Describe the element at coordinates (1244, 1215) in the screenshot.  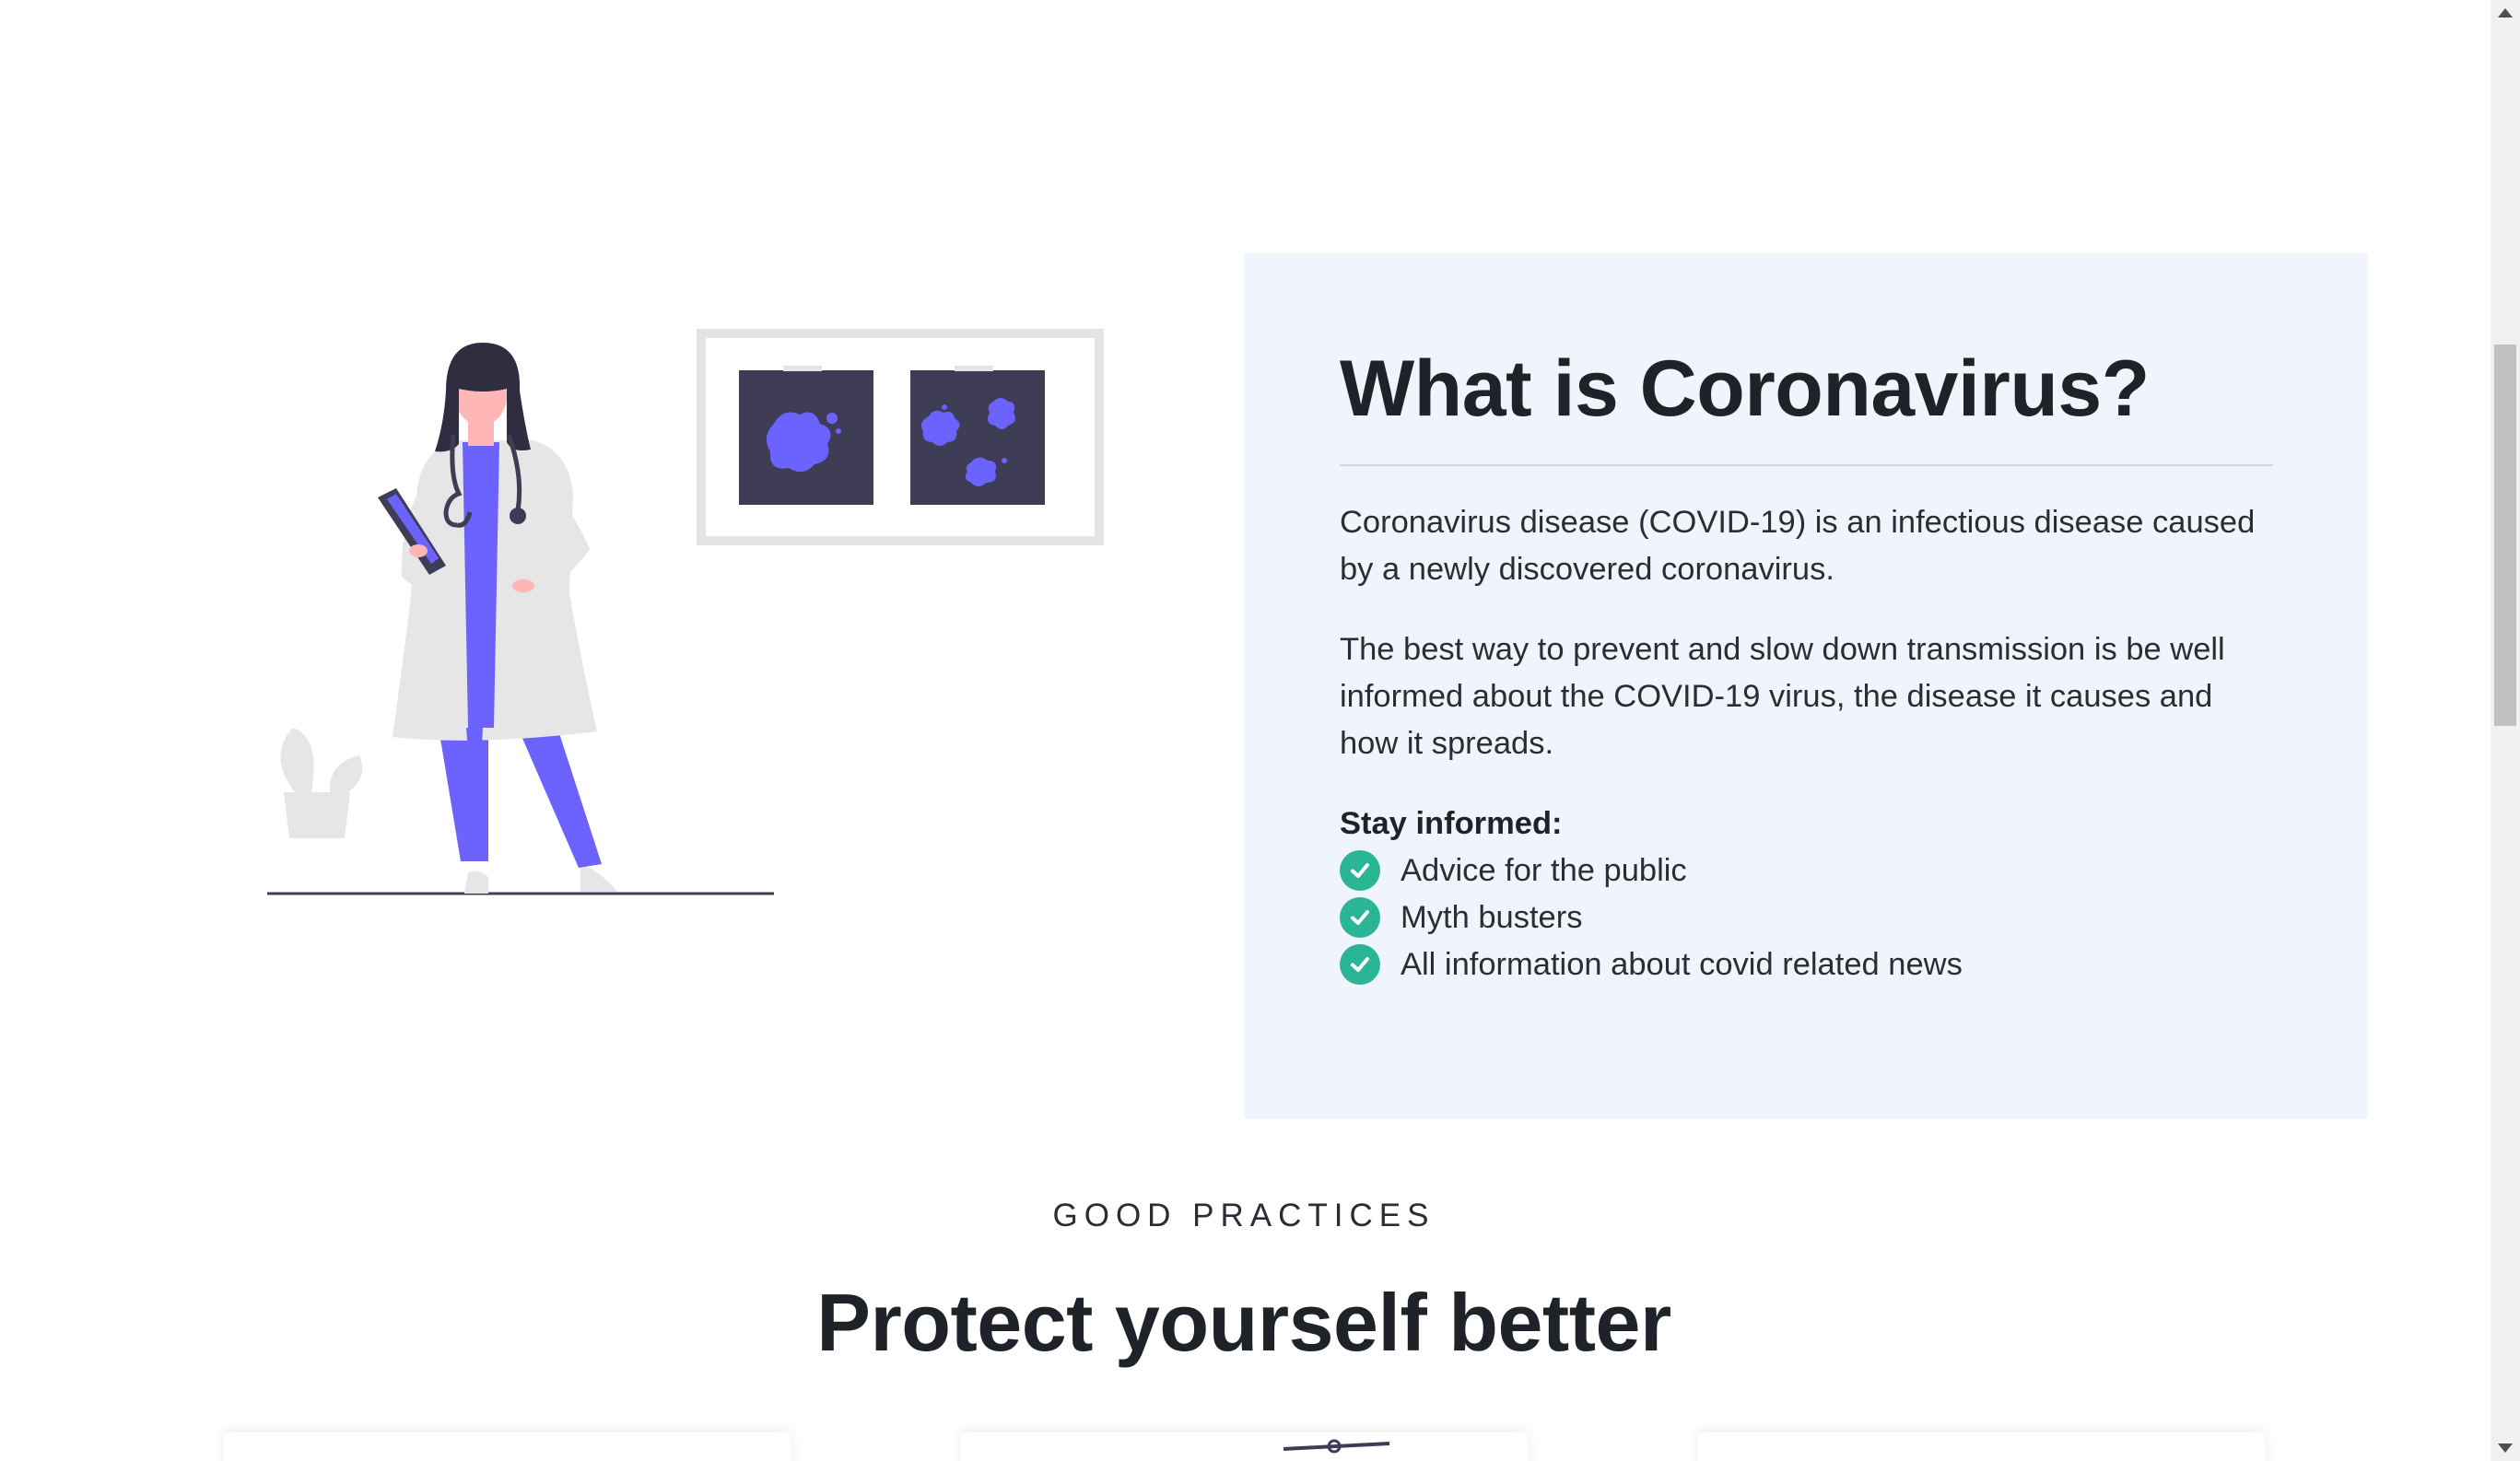
I see `section-eyebrow: GOOD PRACTICES` at that location.